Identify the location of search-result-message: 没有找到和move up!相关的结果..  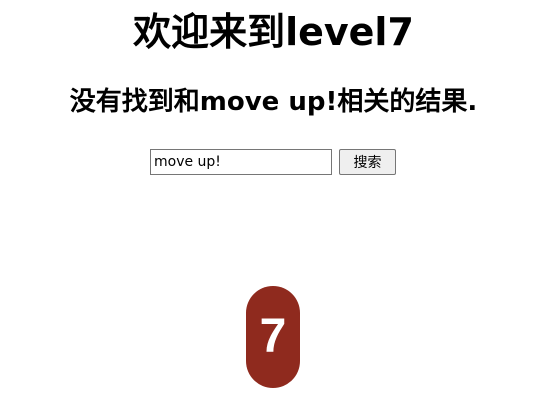
(273, 102).